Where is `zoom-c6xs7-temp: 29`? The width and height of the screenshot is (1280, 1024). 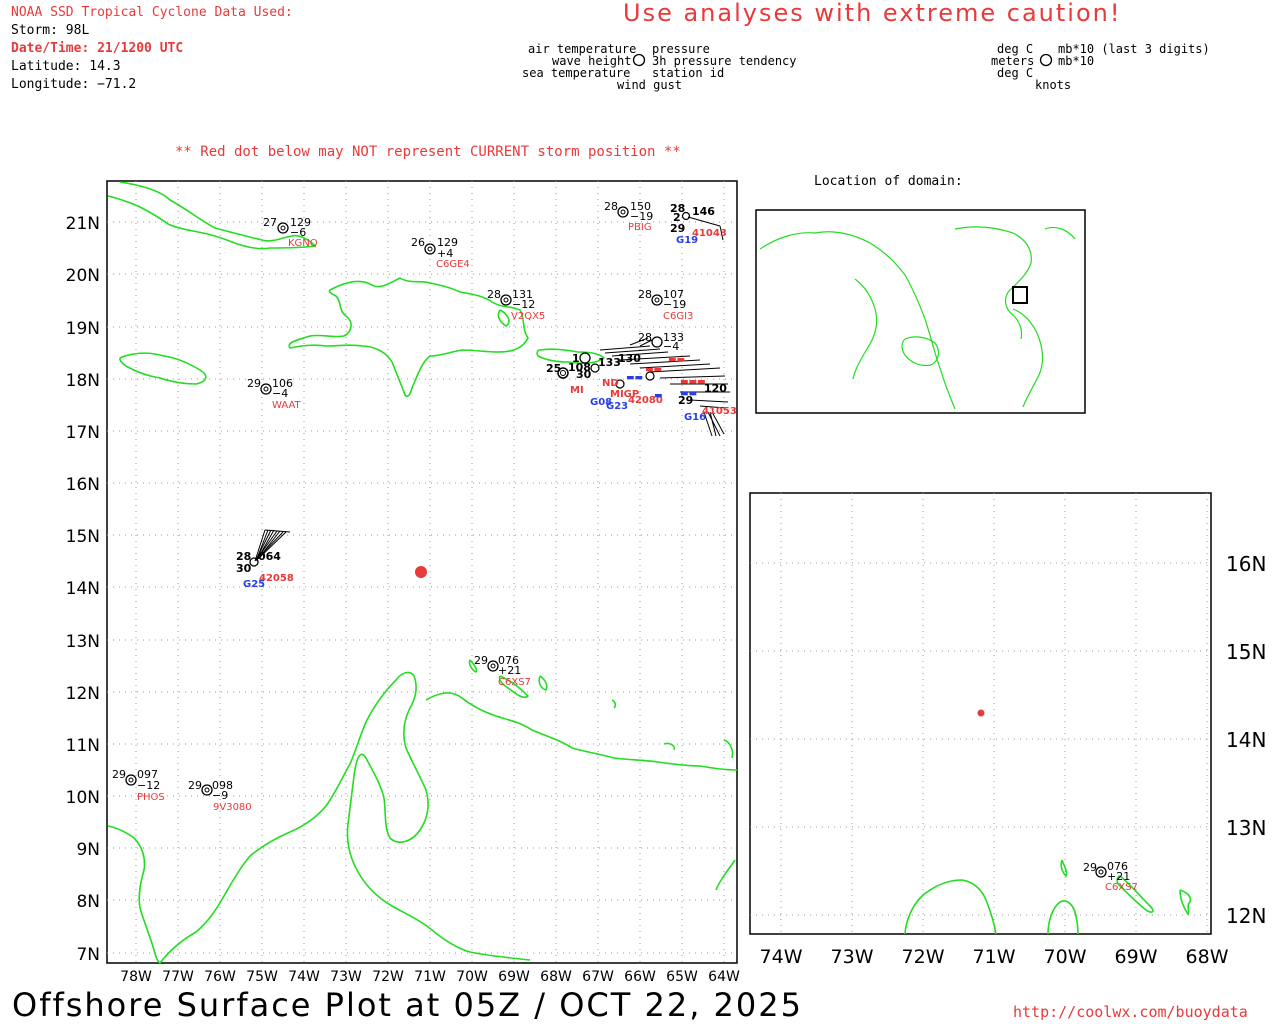
zoom-c6xs7-temp: 29 is located at coordinates (1090, 867).